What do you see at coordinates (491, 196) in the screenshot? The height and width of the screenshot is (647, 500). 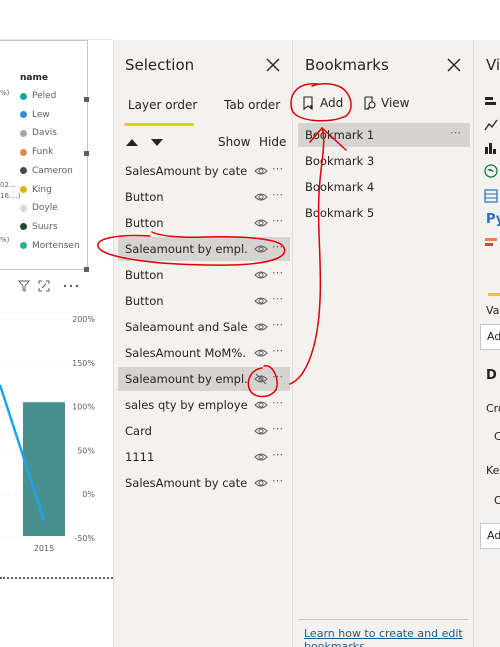 I see `table-icon` at bounding box center [491, 196].